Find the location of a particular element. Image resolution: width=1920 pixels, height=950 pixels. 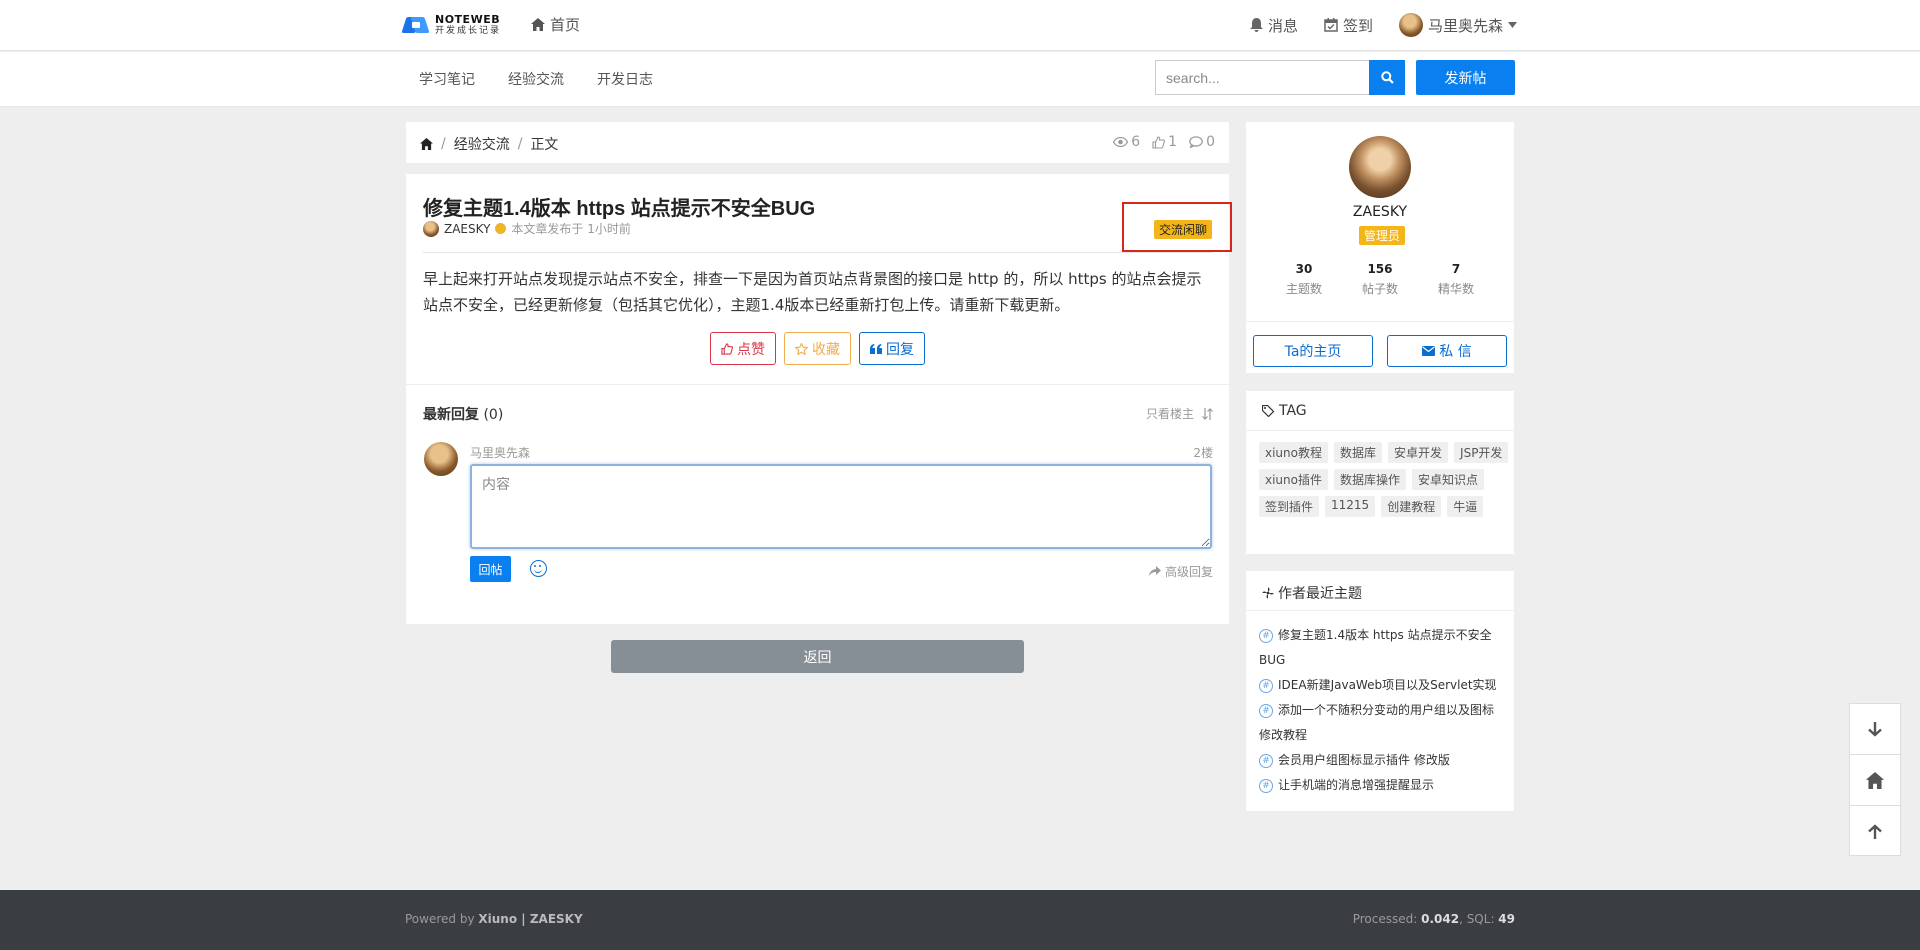

recent-heading-label: 作者最近主题 is located at coordinates (1320, 594).